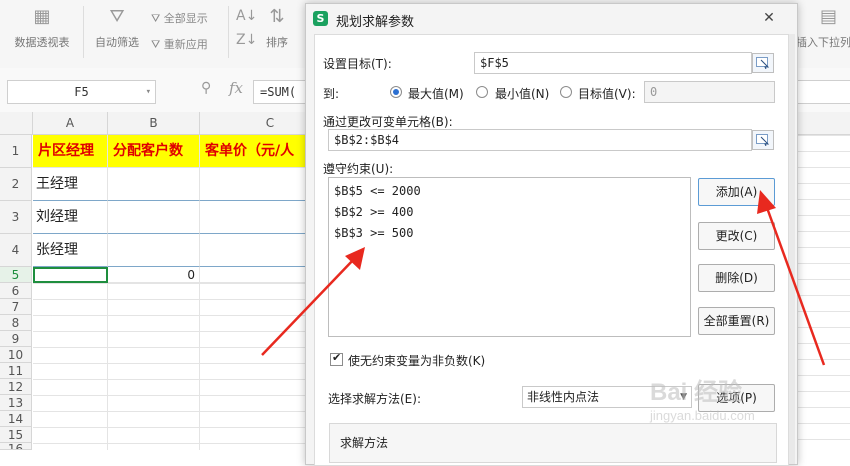  What do you see at coordinates (769, 18) in the screenshot?
I see `close-icon: ✕` at bounding box center [769, 18].